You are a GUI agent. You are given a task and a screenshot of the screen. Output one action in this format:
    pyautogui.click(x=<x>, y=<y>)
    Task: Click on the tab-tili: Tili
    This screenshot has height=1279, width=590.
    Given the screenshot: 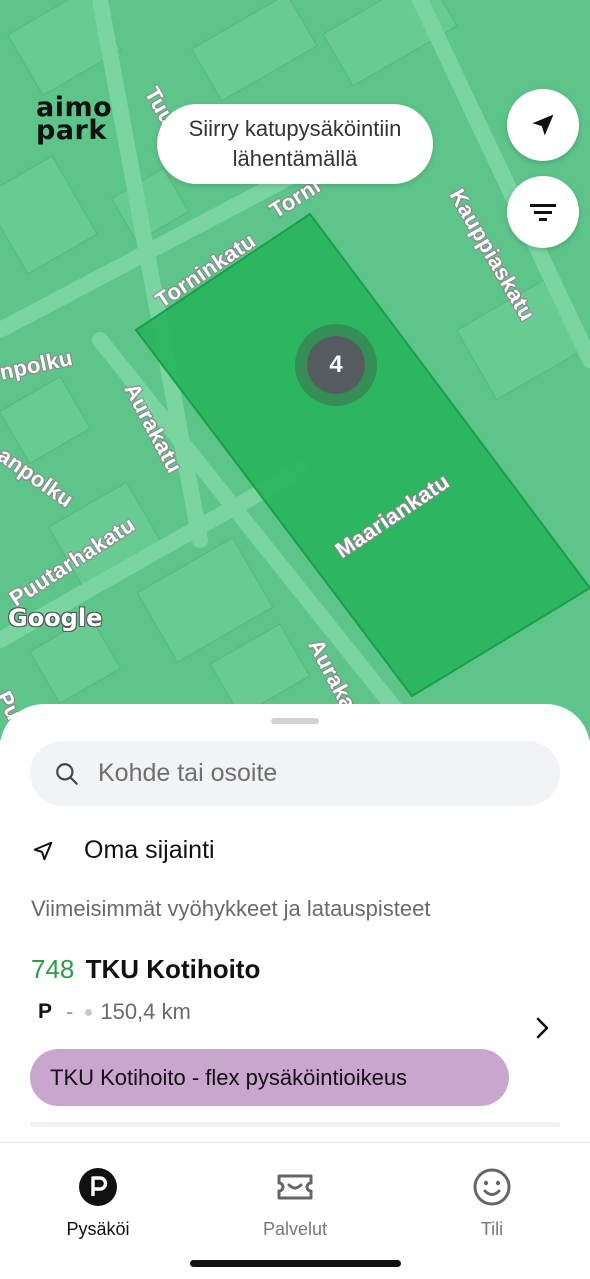 What is the action you would take?
    pyautogui.click(x=492, y=1203)
    